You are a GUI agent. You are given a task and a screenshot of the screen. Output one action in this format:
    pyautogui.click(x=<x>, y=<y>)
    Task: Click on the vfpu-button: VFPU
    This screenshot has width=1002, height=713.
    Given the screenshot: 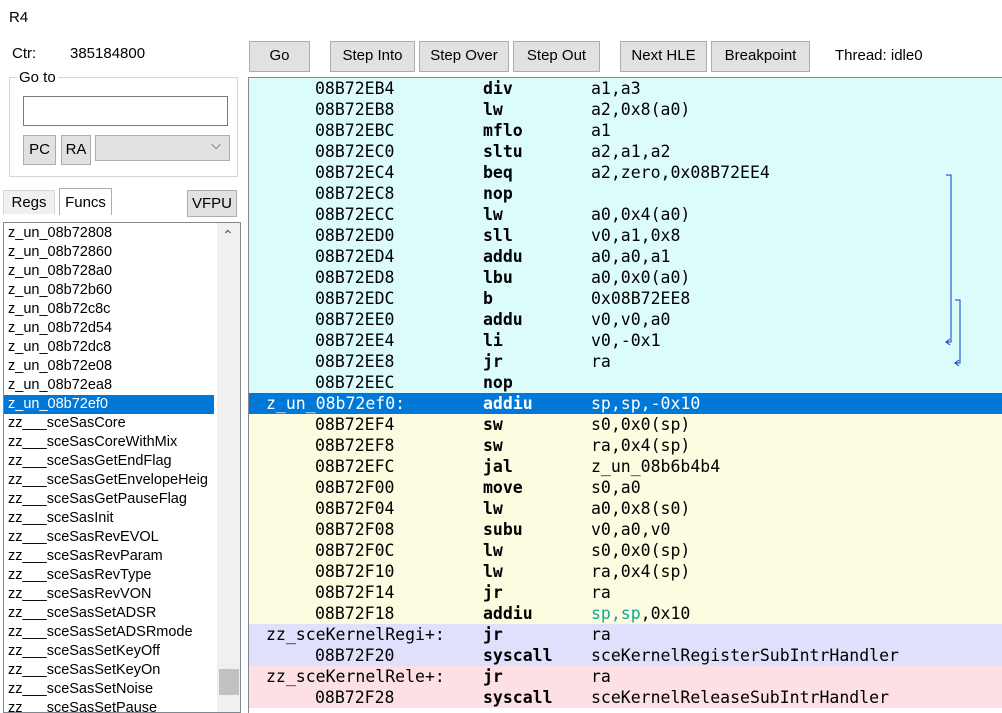 What is the action you would take?
    pyautogui.click(x=212, y=203)
    